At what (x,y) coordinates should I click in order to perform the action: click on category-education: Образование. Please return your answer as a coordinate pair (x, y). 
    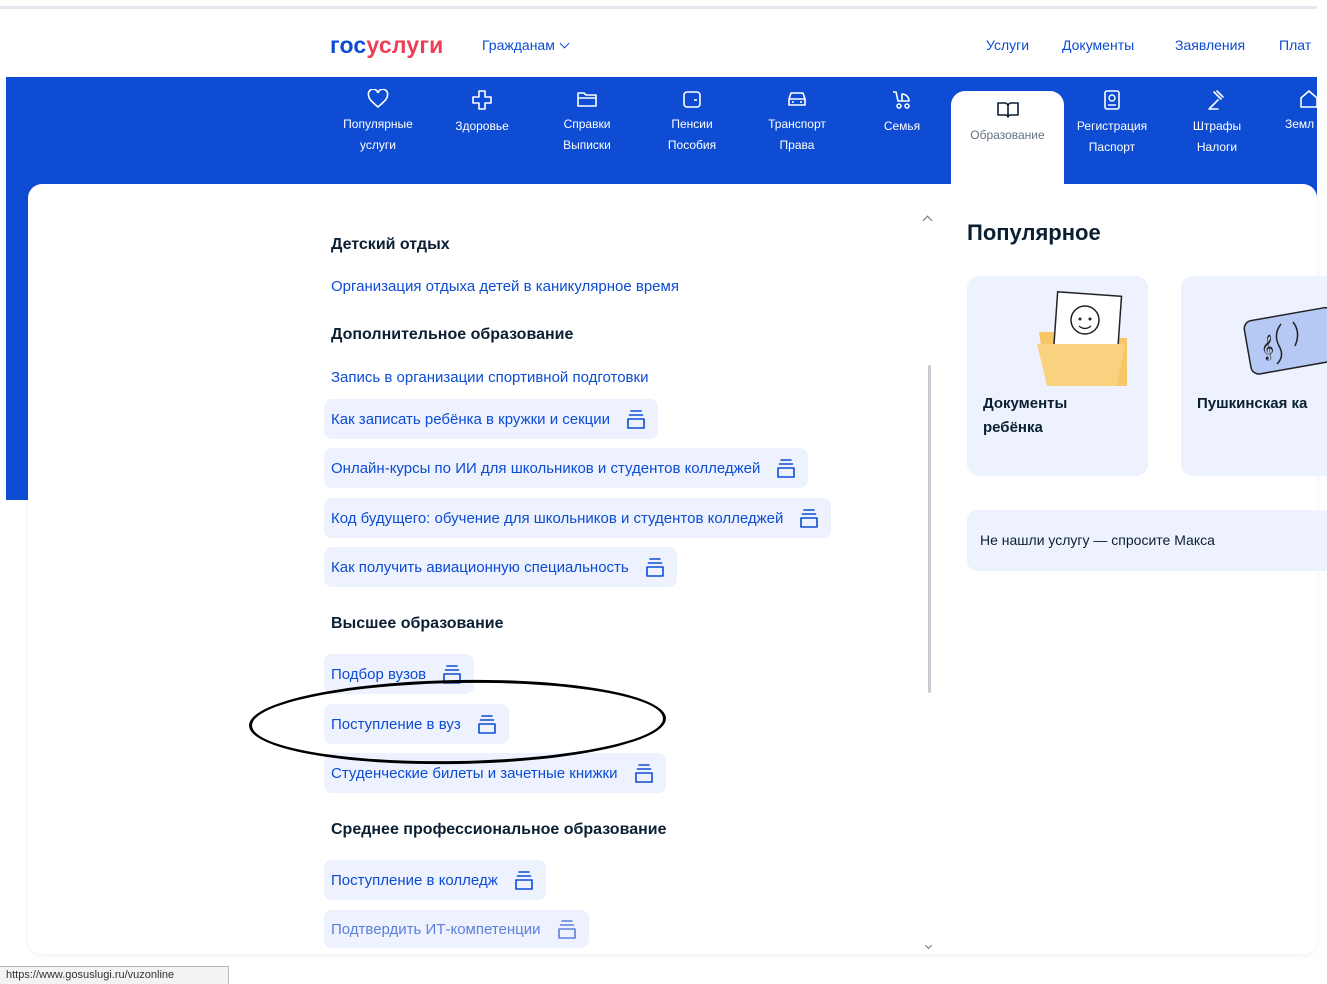
    Looking at the image, I should click on (1007, 139).